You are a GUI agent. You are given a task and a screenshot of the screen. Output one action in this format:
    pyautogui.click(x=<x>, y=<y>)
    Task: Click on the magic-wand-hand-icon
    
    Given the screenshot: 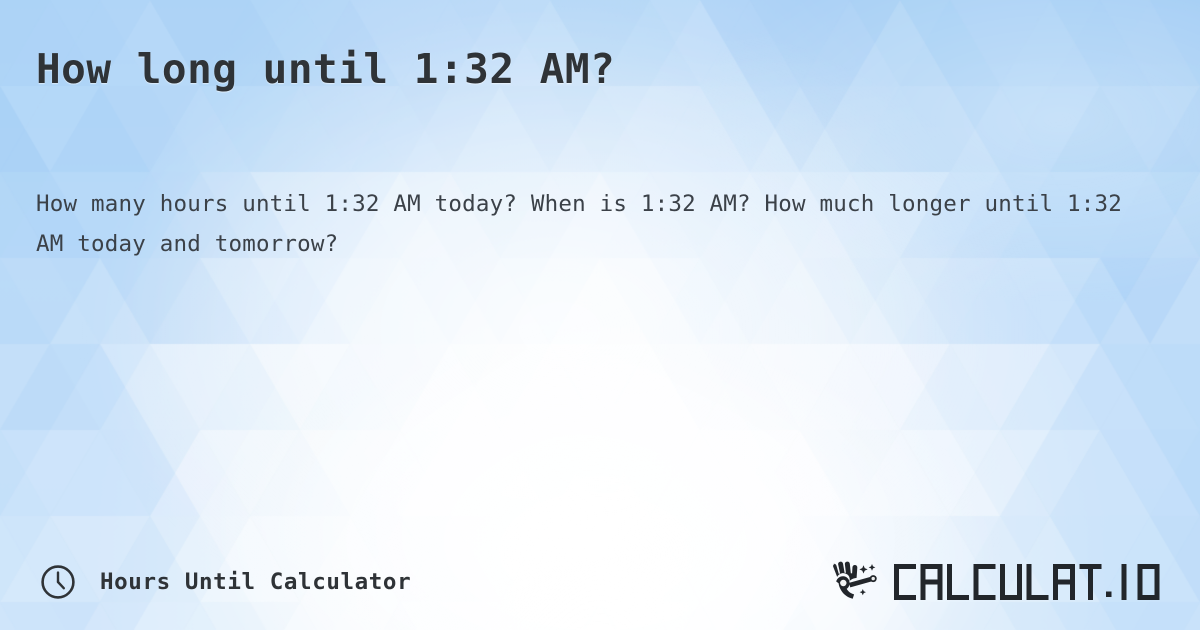 What is the action you would take?
    pyautogui.click(x=855, y=580)
    